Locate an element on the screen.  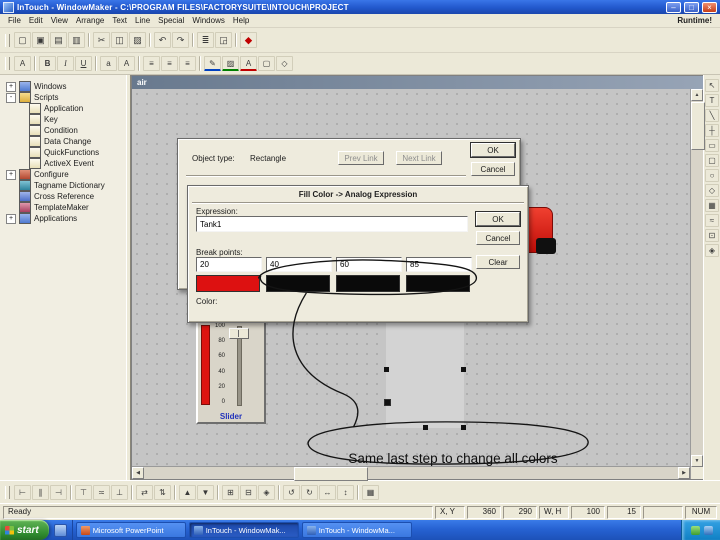
taskbar-item-powerpoint: Microsoft PowerPoint is located at coordinates (130, 530).